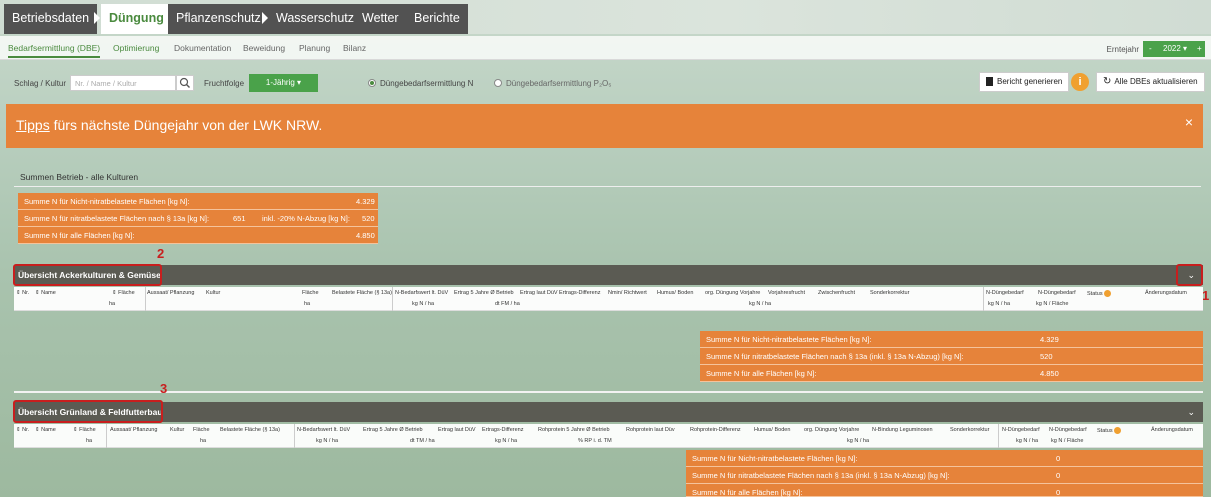 The width and height of the screenshot is (1211, 497). I want to click on tab-pflanzenschutz: Pflanzenschutz, so click(218, 19).